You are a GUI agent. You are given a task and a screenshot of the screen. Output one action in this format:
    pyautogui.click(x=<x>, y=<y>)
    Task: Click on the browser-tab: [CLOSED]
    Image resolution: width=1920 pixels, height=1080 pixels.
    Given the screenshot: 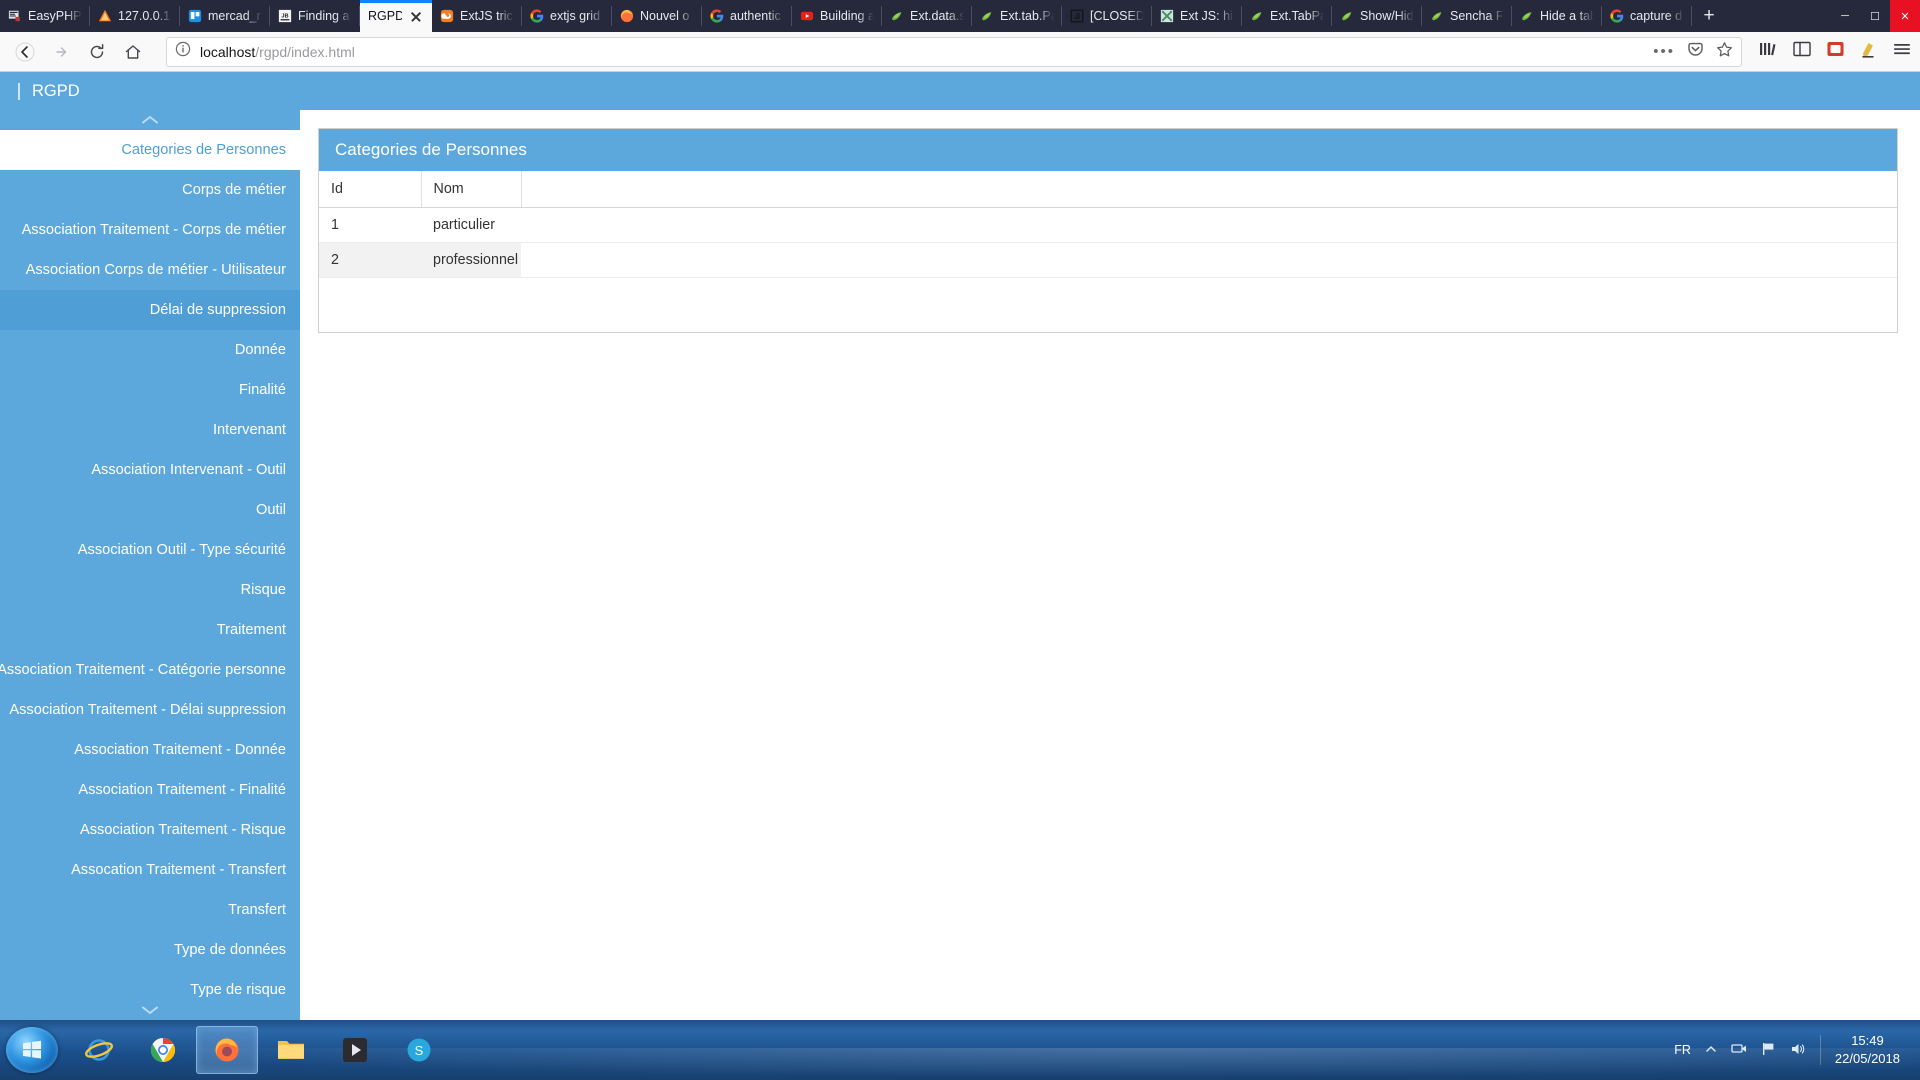 What is the action you would take?
    pyautogui.click(x=1107, y=16)
    